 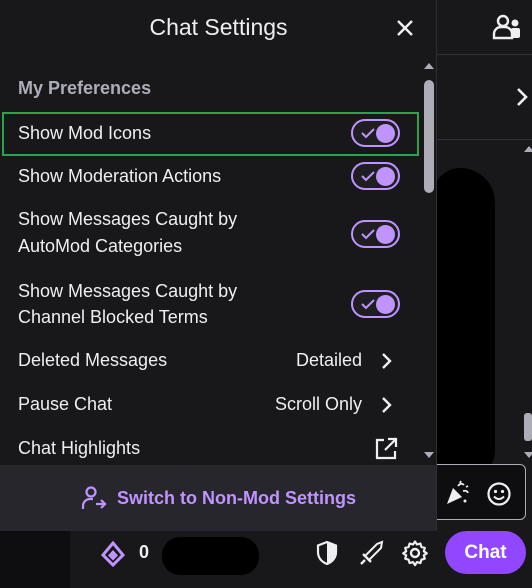 What do you see at coordinates (457, 493) in the screenshot?
I see `cheer-icon` at bounding box center [457, 493].